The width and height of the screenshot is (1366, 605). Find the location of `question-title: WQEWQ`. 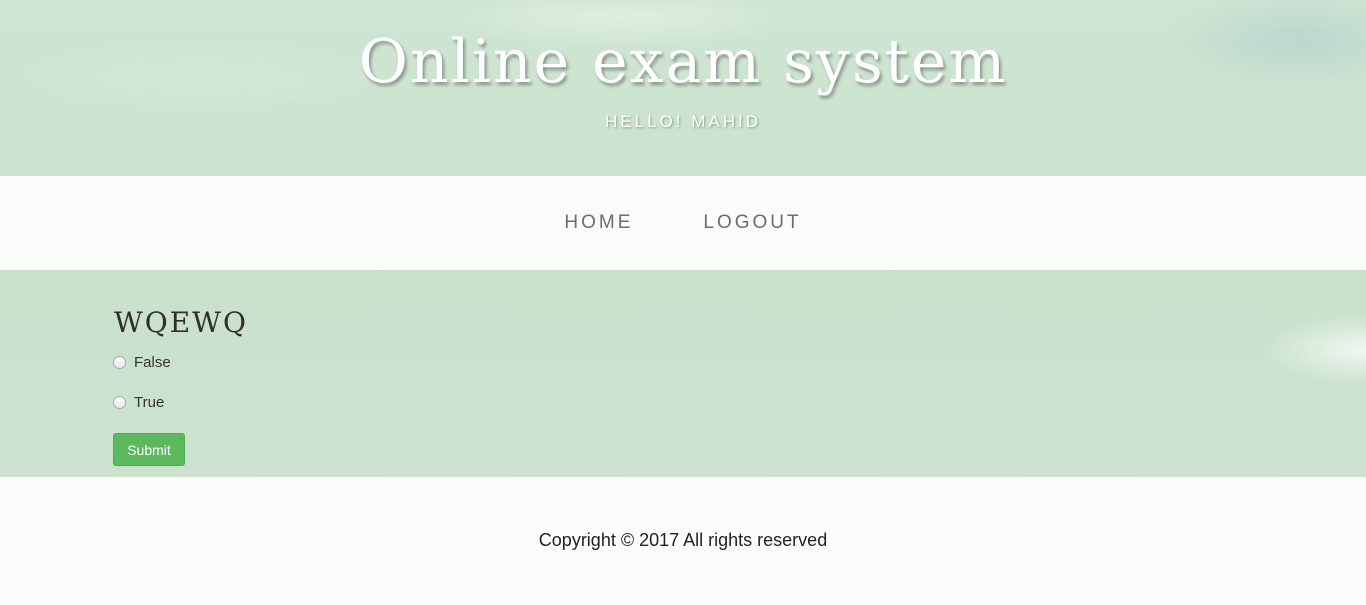

question-title: WQEWQ is located at coordinates (181, 322).